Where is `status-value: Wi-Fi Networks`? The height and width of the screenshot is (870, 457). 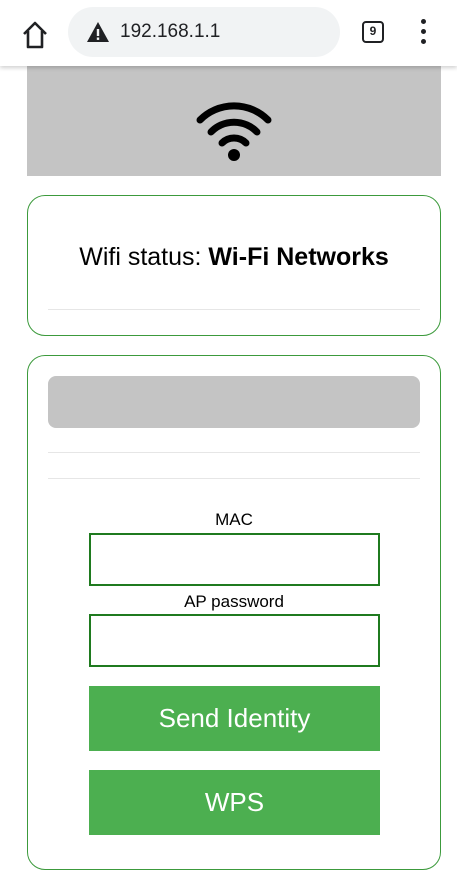
status-value: Wi-Fi Networks is located at coordinates (298, 257).